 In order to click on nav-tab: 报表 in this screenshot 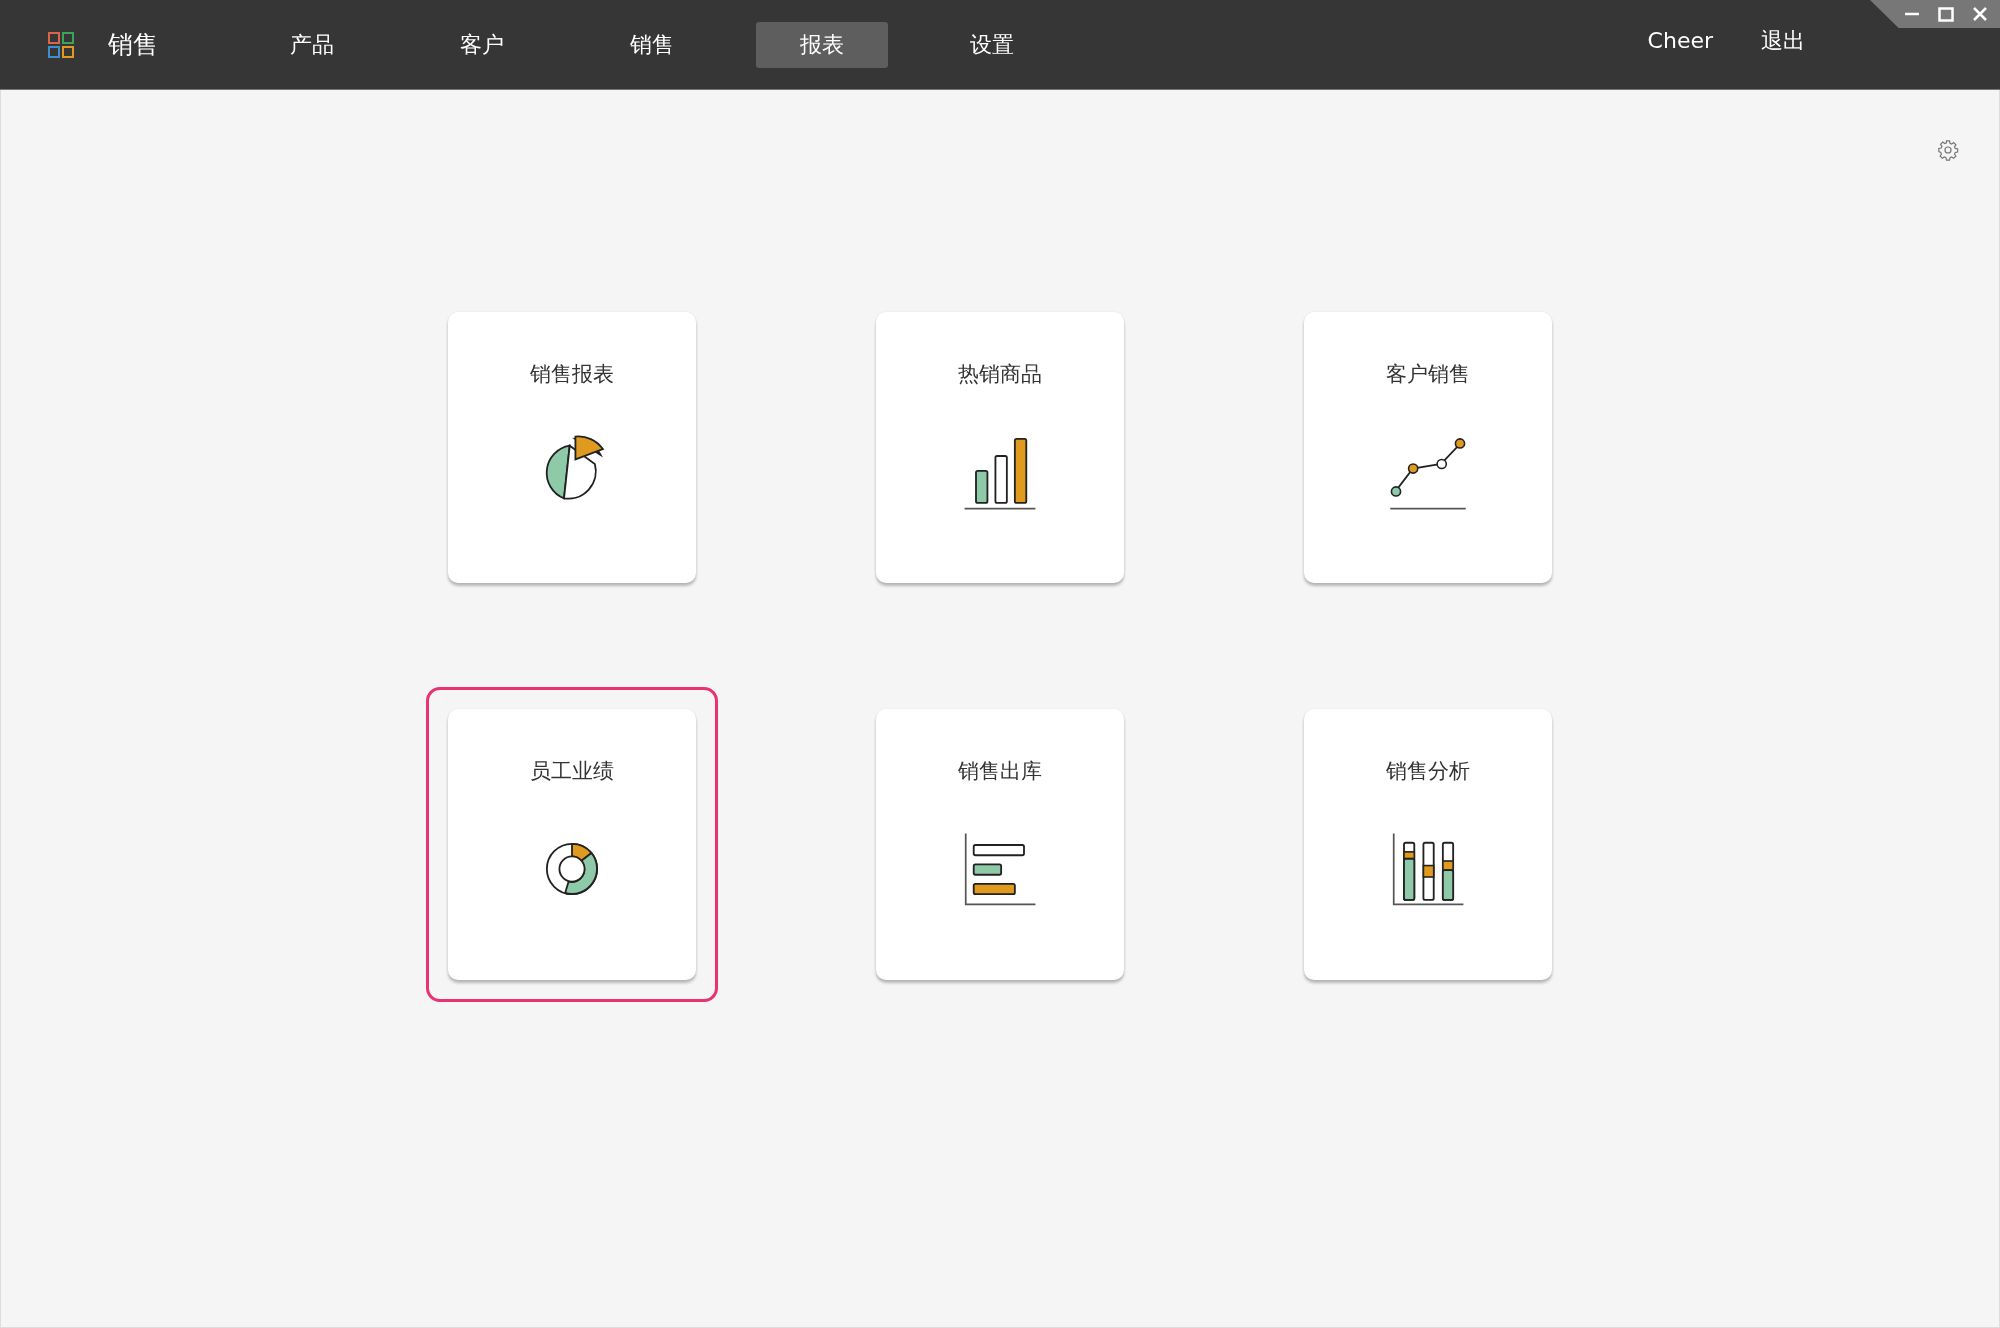, I will do `click(822, 44)`.